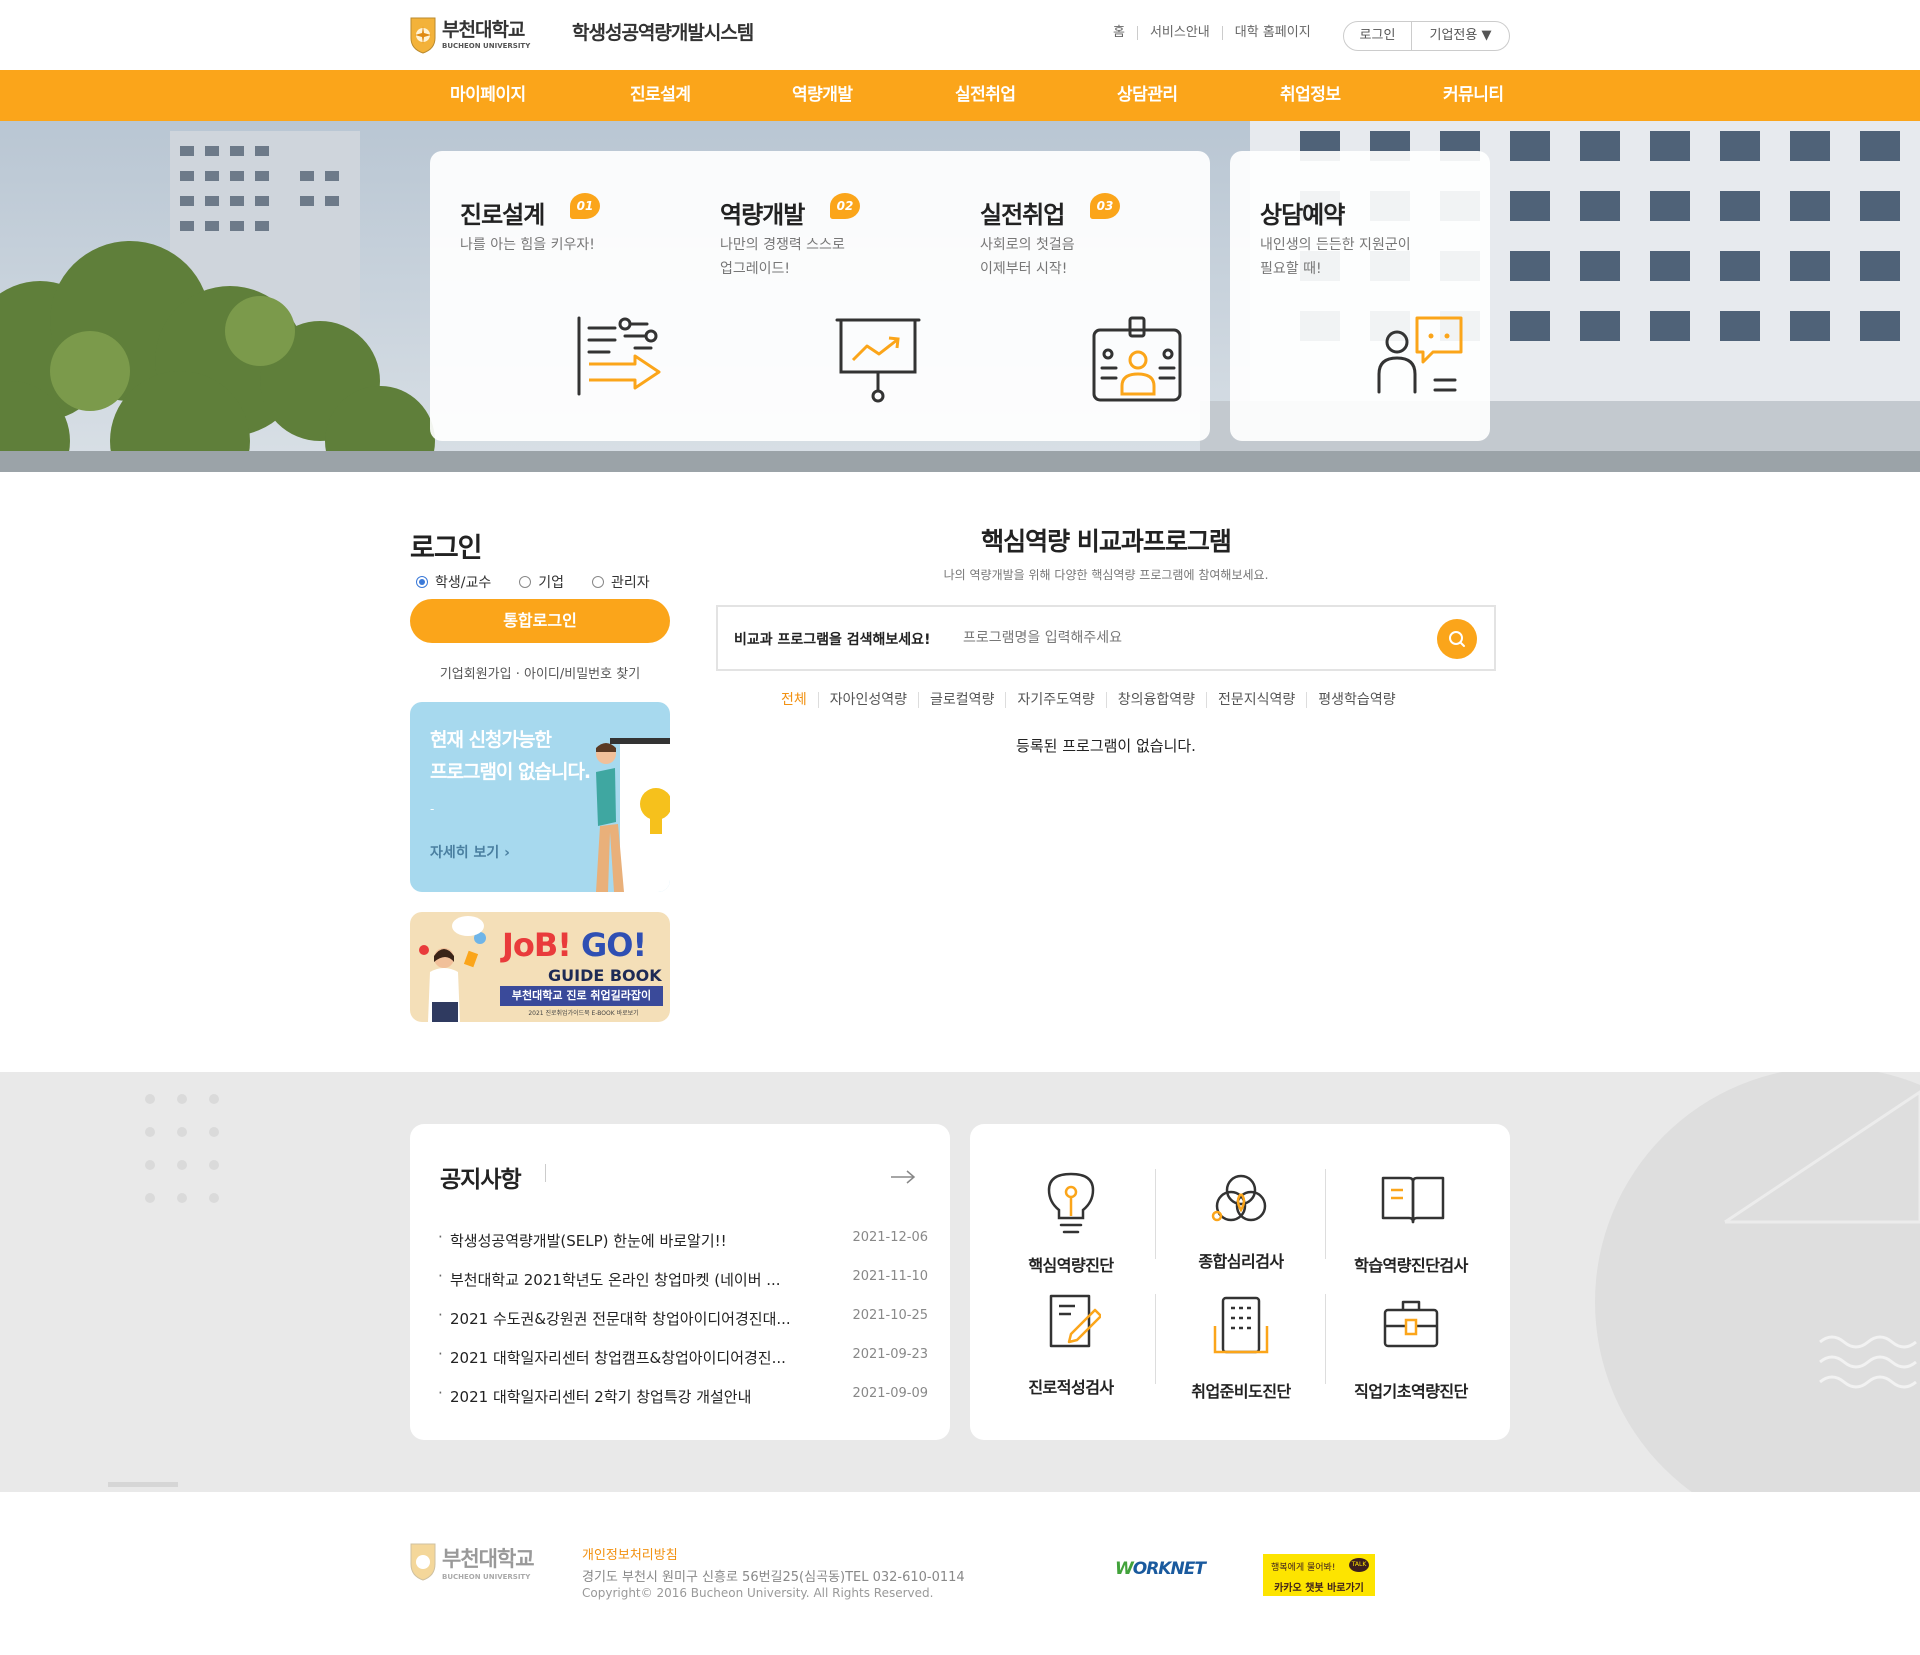 The image size is (1920, 1655). Describe the element at coordinates (483, 29) in the screenshot. I see `logo-name: 부천대학교` at that location.